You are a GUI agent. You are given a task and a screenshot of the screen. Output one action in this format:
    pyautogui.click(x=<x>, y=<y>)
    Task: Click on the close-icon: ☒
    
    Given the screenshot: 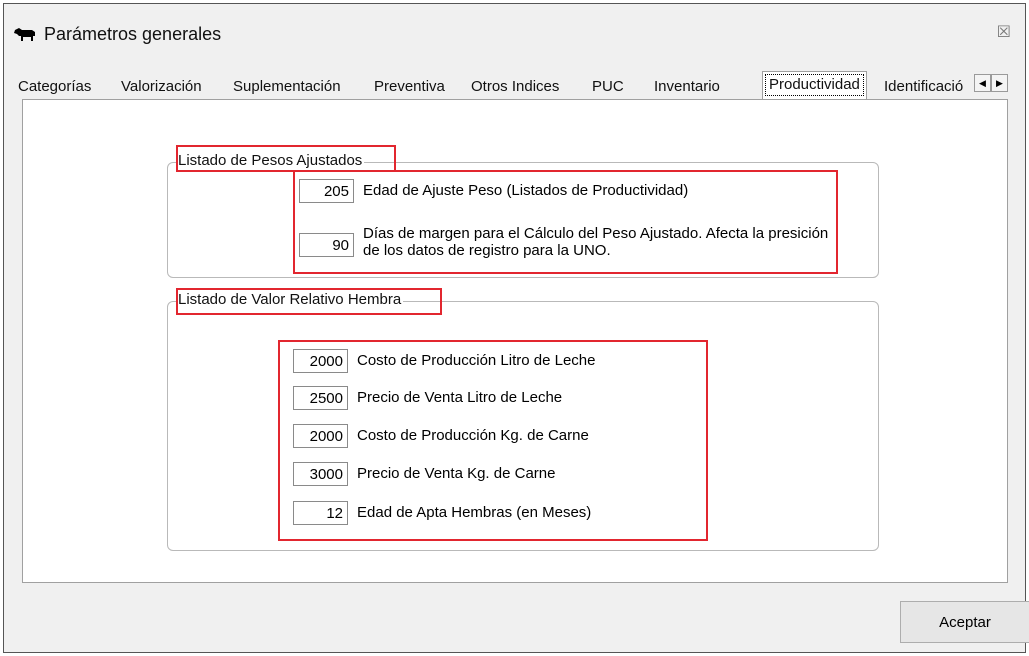 What is the action you would take?
    pyautogui.click(x=1004, y=32)
    